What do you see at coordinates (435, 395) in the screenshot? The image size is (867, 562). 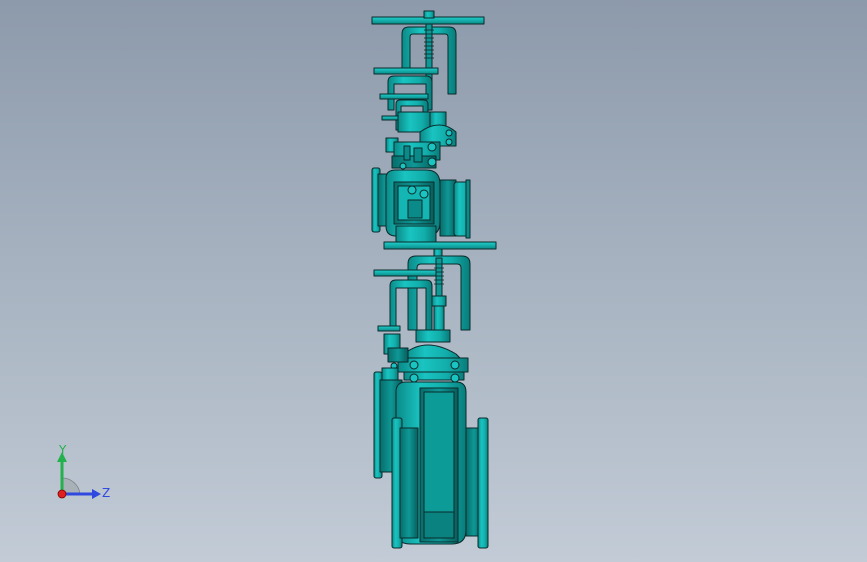 I see `lower-valve` at bounding box center [435, 395].